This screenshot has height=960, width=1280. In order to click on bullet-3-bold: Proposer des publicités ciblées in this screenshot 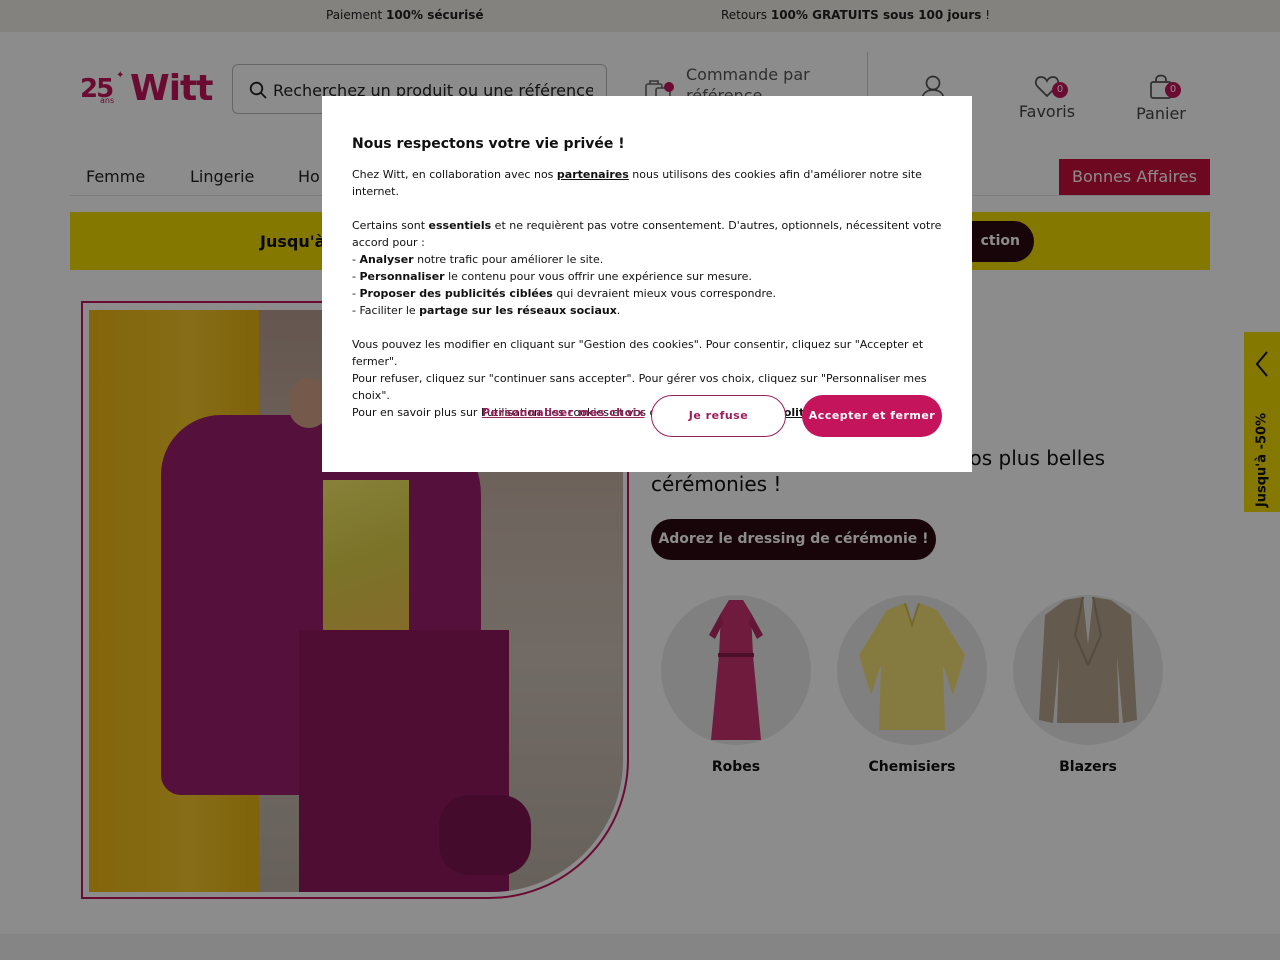, I will do `click(456, 293)`.